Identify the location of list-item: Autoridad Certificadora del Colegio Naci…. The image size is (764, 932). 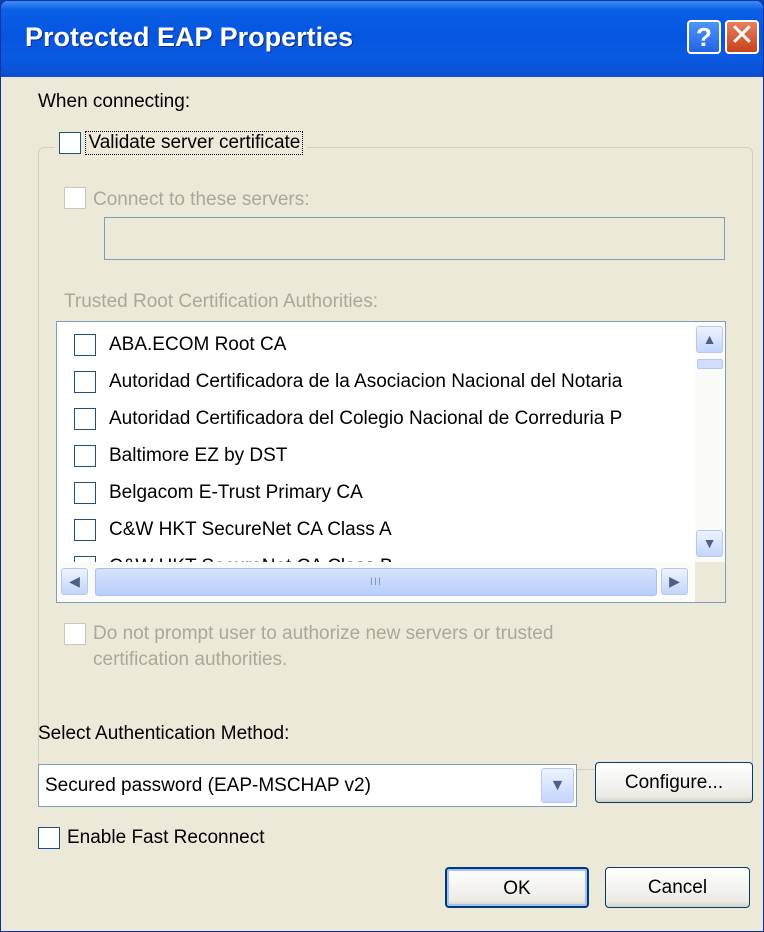
(375, 419).